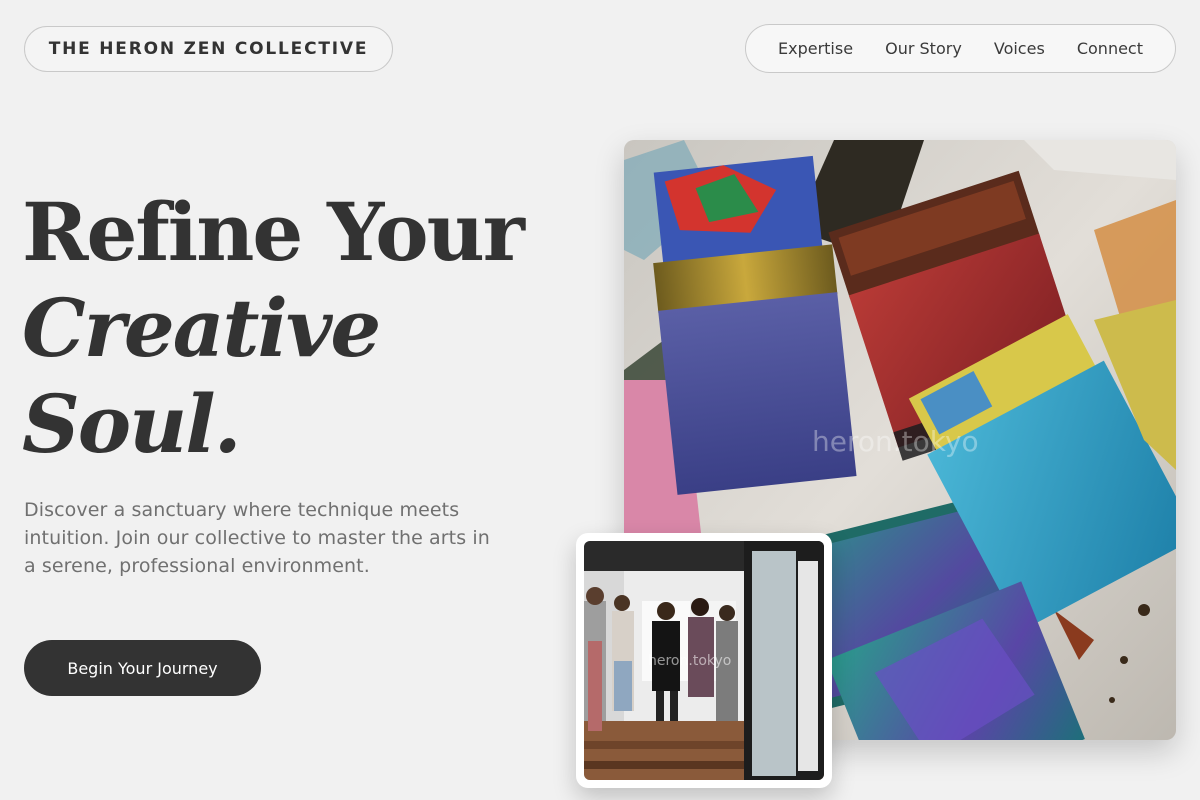 Image resolution: width=1200 pixels, height=800 pixels. Describe the element at coordinates (1110, 48) in the screenshot. I see `nav-link-connect: Connect` at that location.